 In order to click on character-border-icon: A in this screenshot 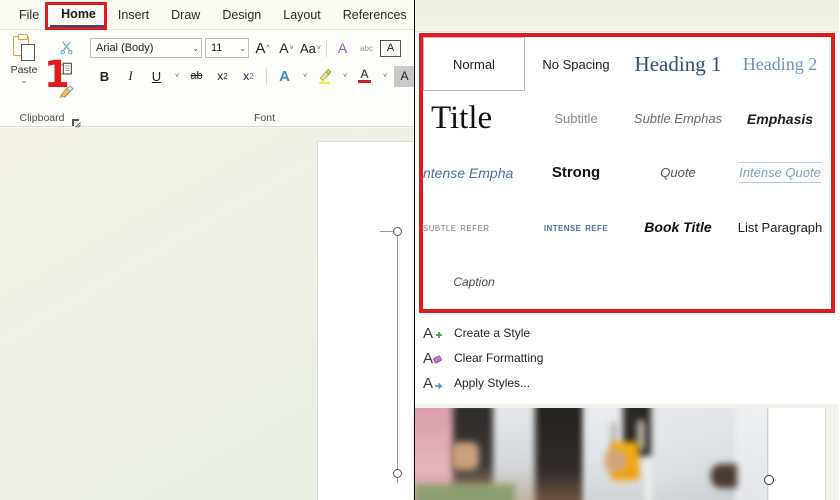, I will do `click(390, 48)`.